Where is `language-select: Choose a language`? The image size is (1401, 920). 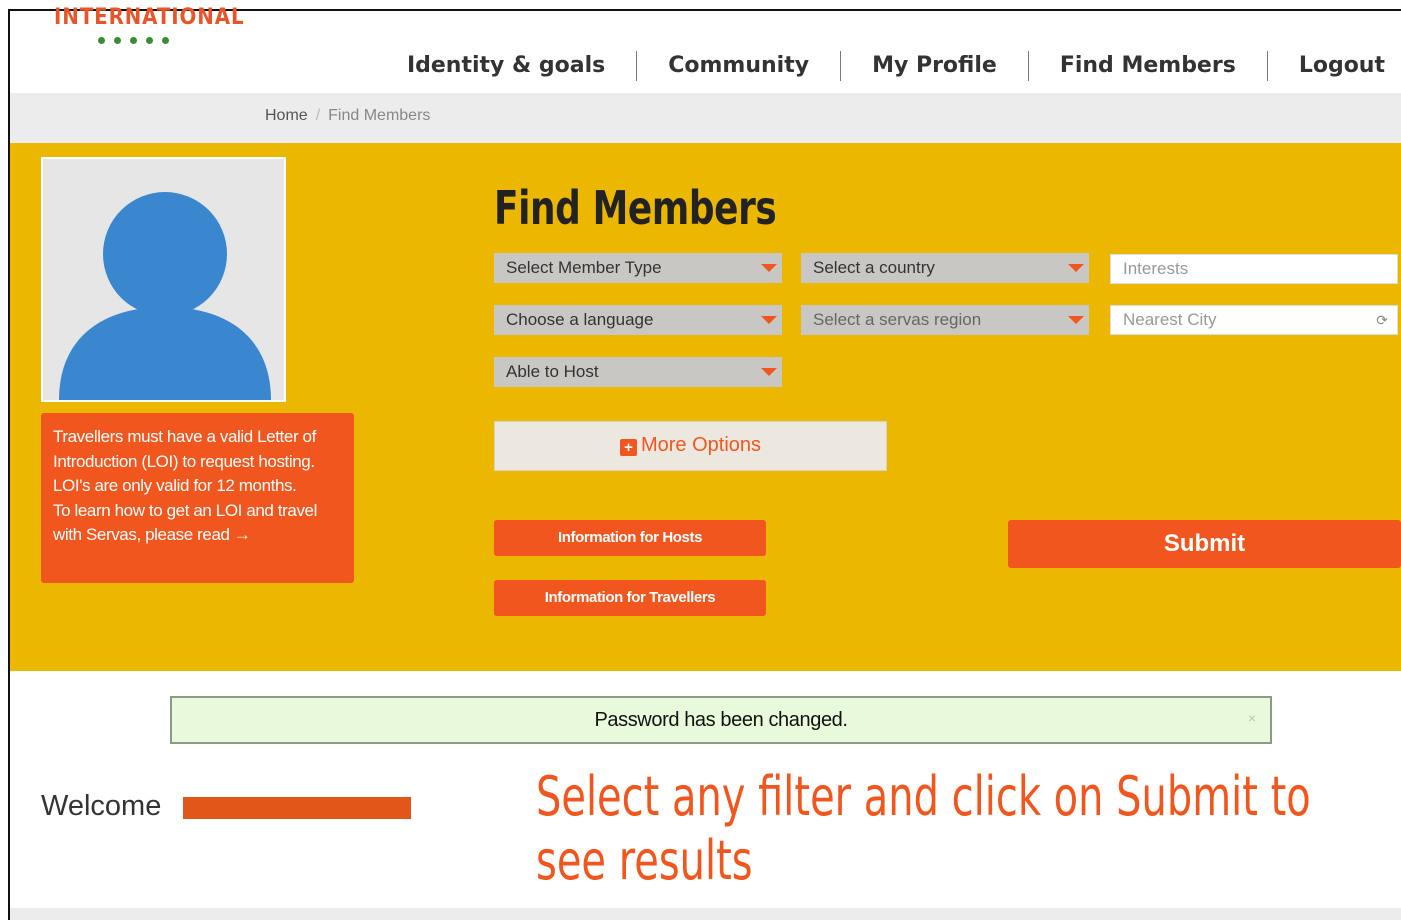 language-select: Choose a language is located at coordinates (638, 320).